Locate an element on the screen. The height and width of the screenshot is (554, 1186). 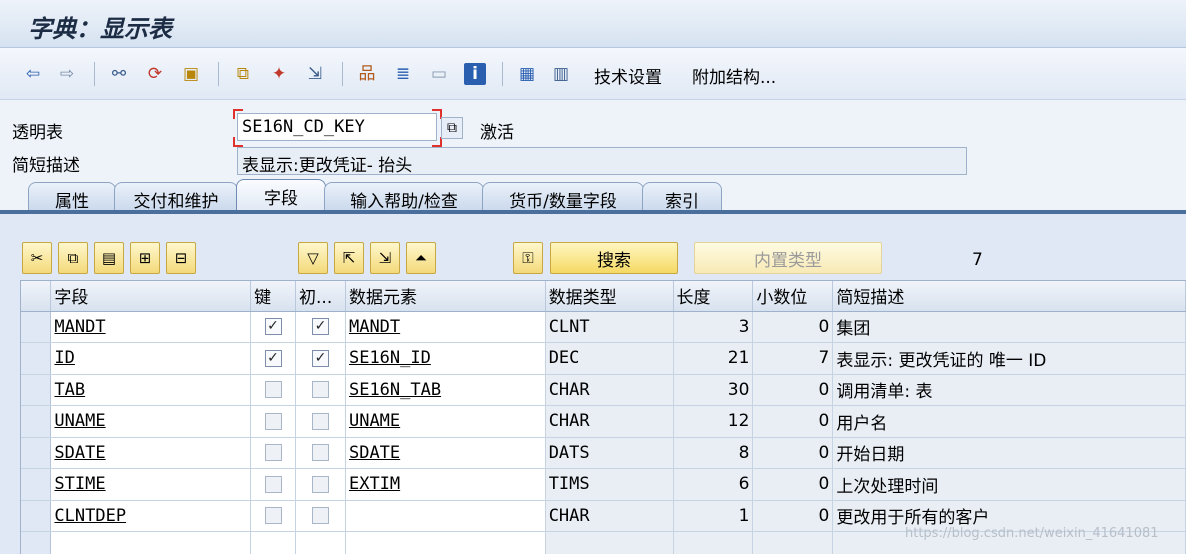
col-header-decimals: 小数位 is located at coordinates (793, 296).